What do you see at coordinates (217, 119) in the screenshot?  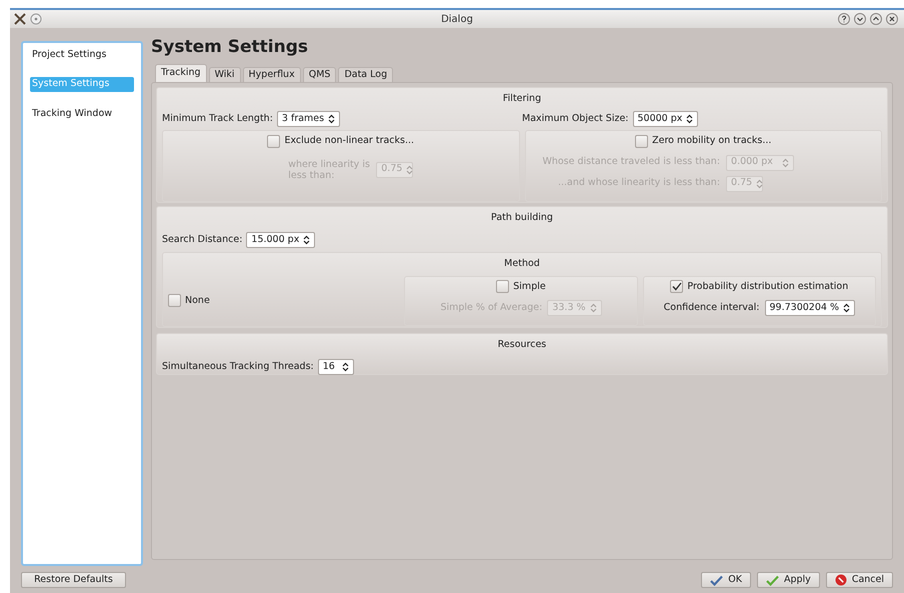 I see `field-label: Minimum Track Length:` at bounding box center [217, 119].